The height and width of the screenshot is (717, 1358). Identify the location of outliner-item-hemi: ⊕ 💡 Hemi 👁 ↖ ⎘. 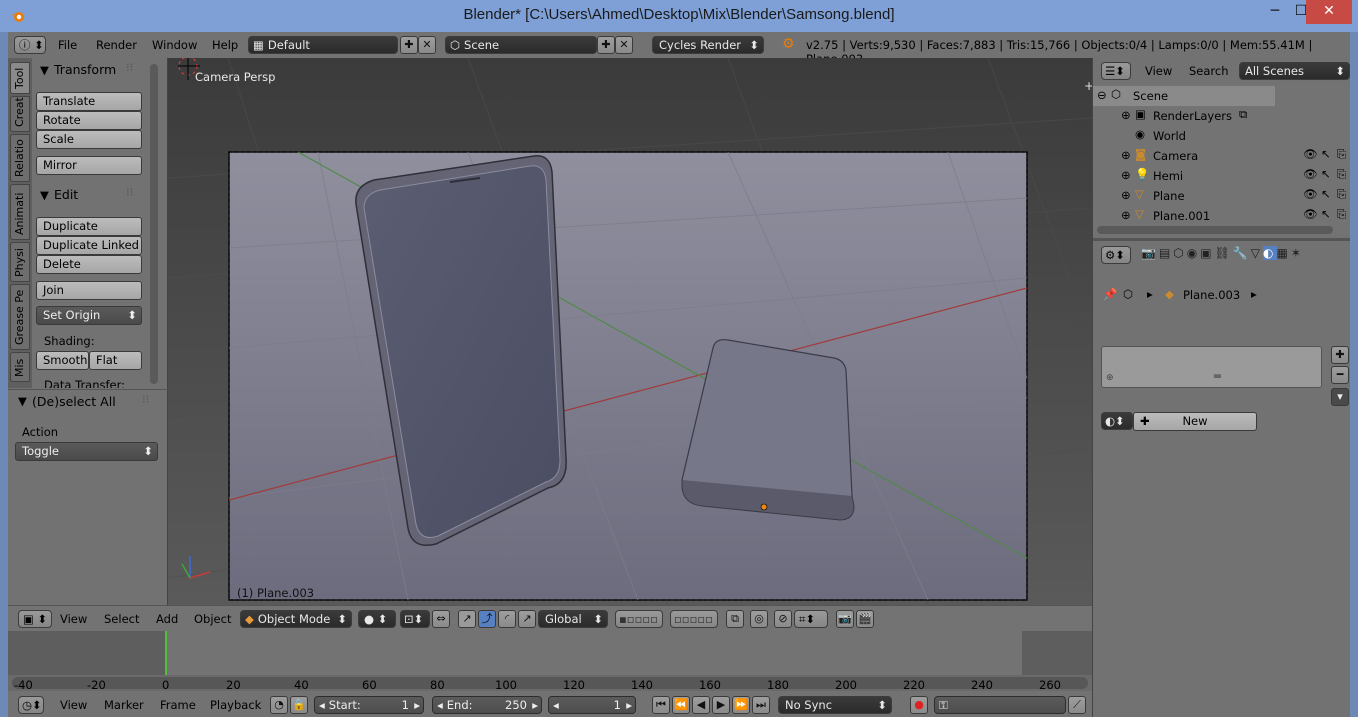
(1227, 176).